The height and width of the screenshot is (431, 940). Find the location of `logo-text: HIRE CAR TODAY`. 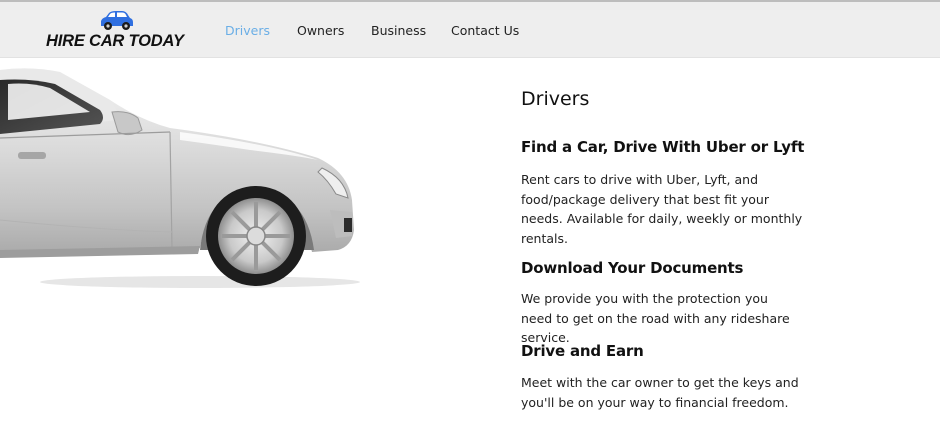

logo-text: HIRE CAR TODAY is located at coordinates (115, 41).